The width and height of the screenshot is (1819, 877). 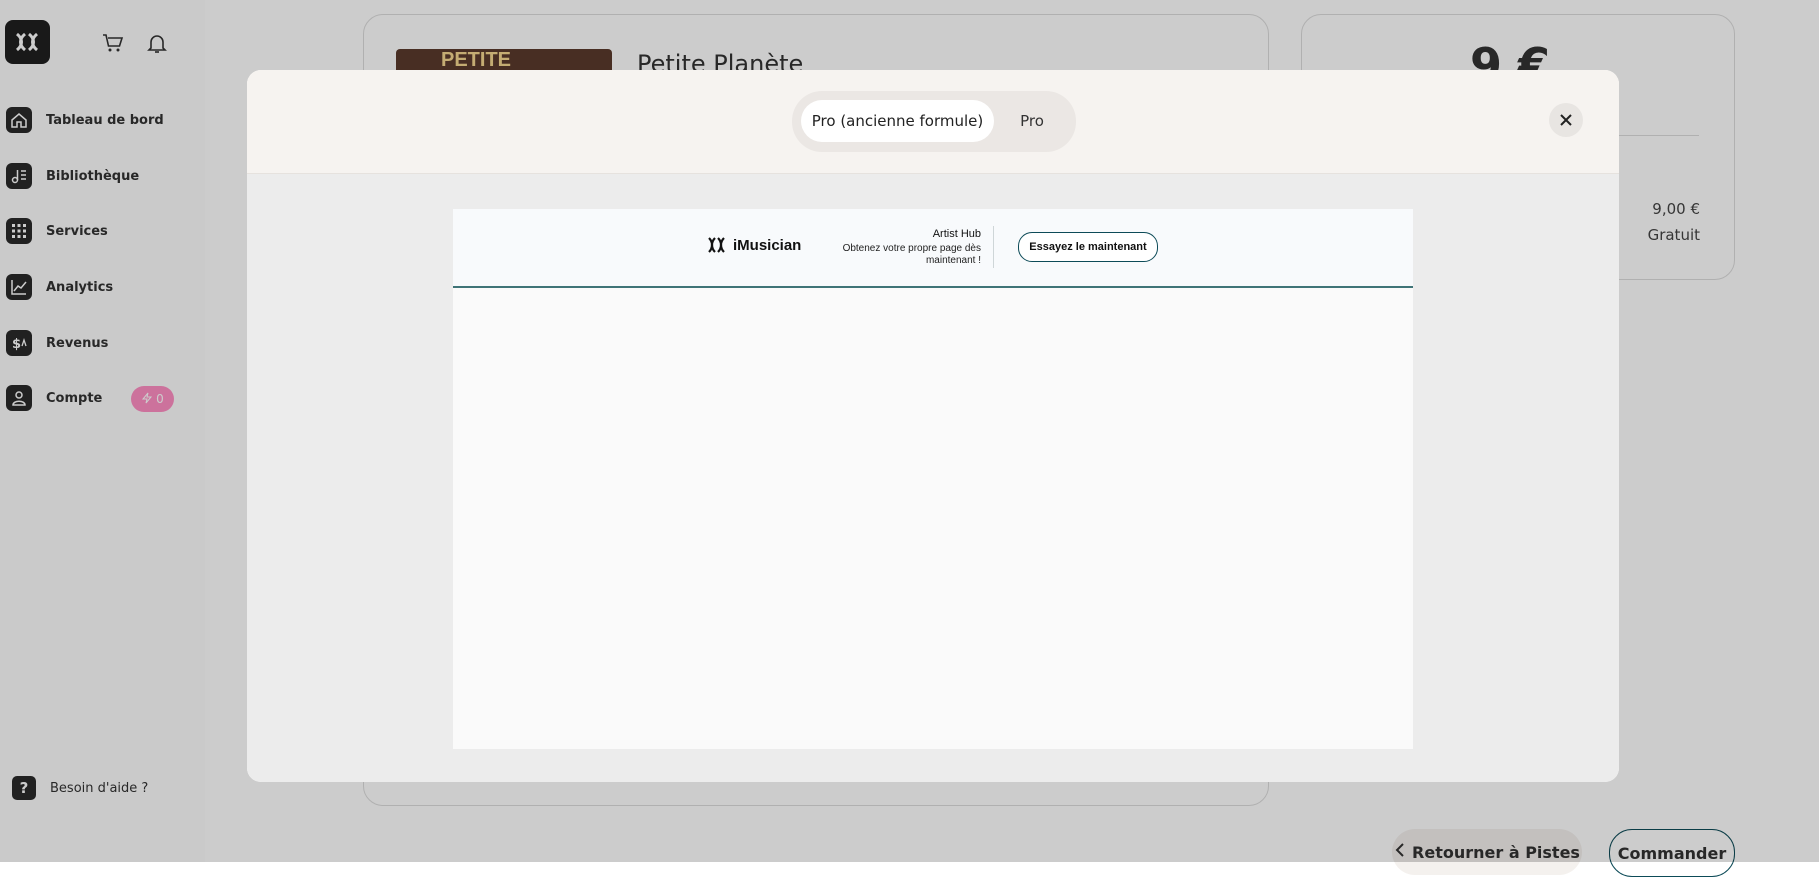 What do you see at coordinates (716, 245) in the screenshot?
I see `imusician-mark-icon` at bounding box center [716, 245].